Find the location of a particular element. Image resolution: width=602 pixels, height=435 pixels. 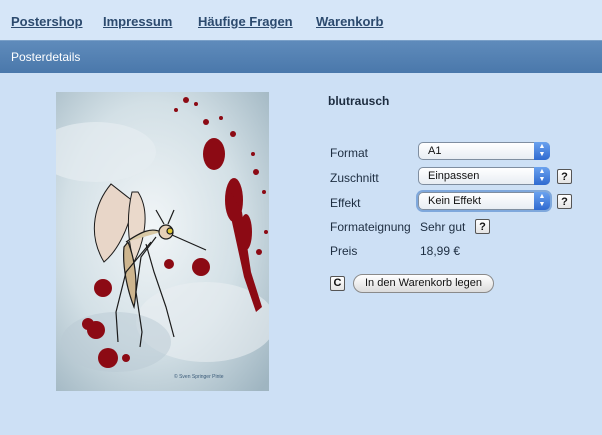

effekt-help-button: ? is located at coordinates (564, 201).